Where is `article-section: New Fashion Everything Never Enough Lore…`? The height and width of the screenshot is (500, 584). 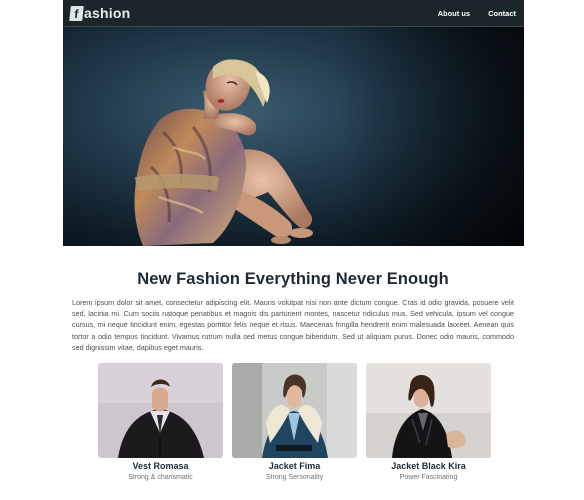
article-section: New Fashion Everything Never Enough Lore… is located at coordinates (293, 311).